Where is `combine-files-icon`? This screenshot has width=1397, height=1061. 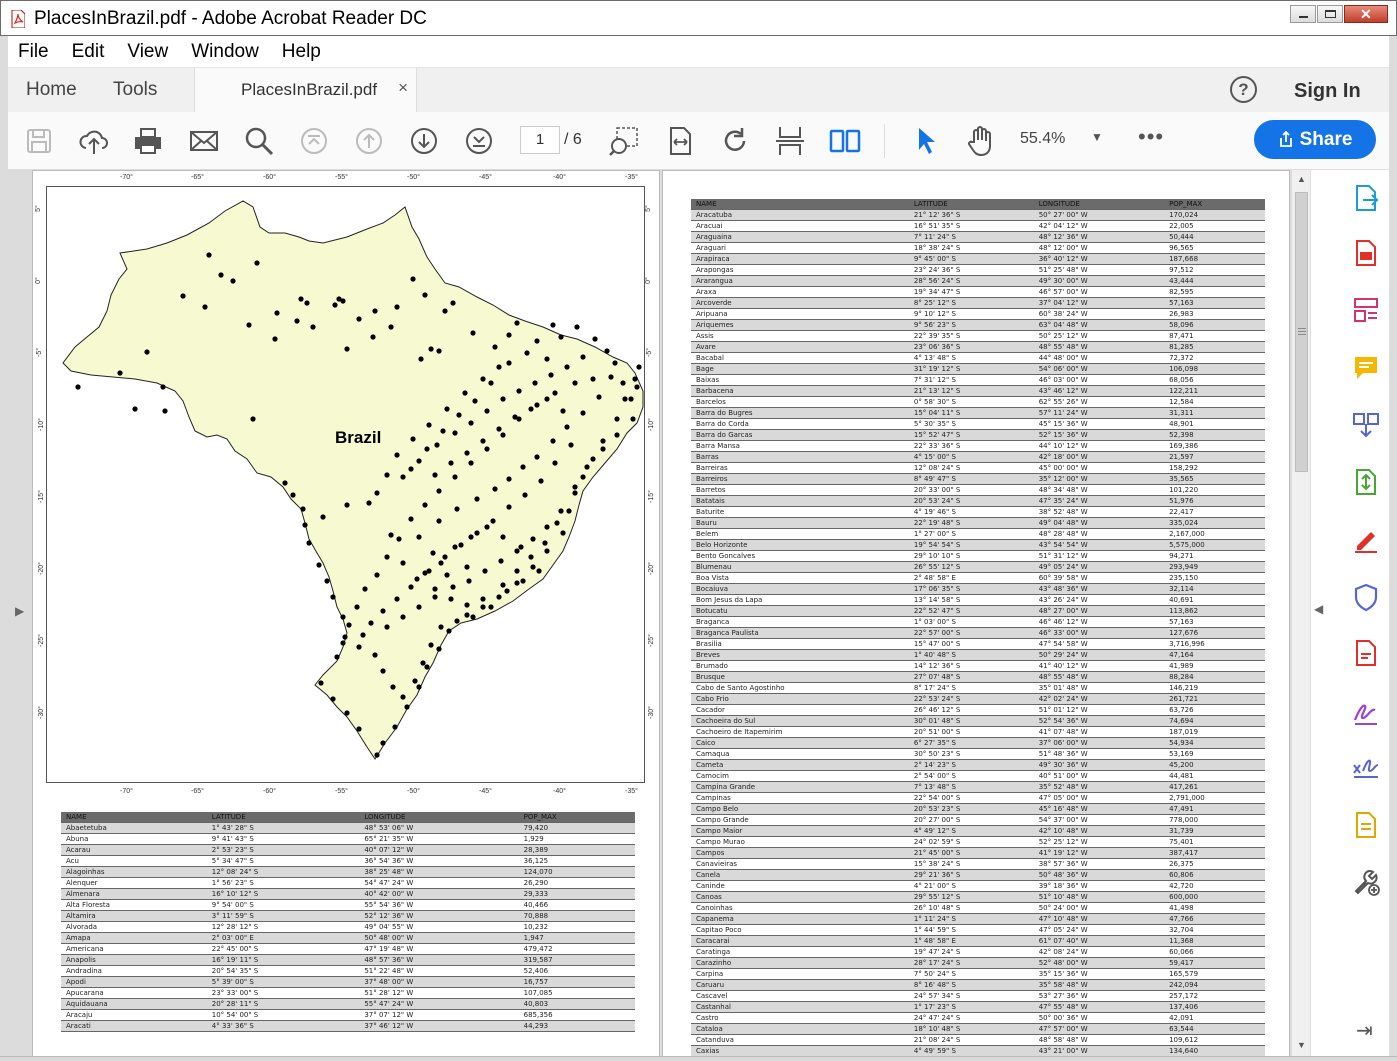 combine-files-icon is located at coordinates (1366, 425).